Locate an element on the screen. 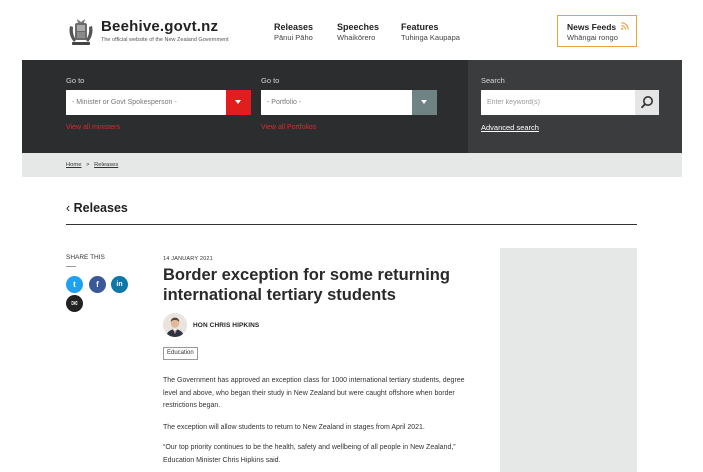 Image resolution: width=703 pixels, height=472 pixels. nav-features: Features Tuhinga Kaupapa is located at coordinates (430, 32).